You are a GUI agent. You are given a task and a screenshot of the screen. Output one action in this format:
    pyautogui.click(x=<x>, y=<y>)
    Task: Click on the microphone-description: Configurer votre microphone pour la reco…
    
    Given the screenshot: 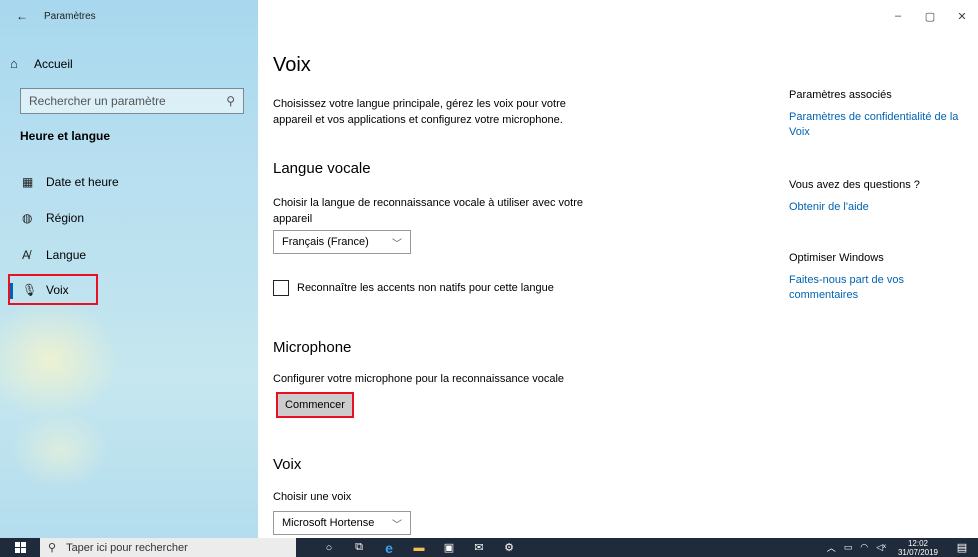 What is the action you would take?
    pyautogui.click(x=419, y=379)
    